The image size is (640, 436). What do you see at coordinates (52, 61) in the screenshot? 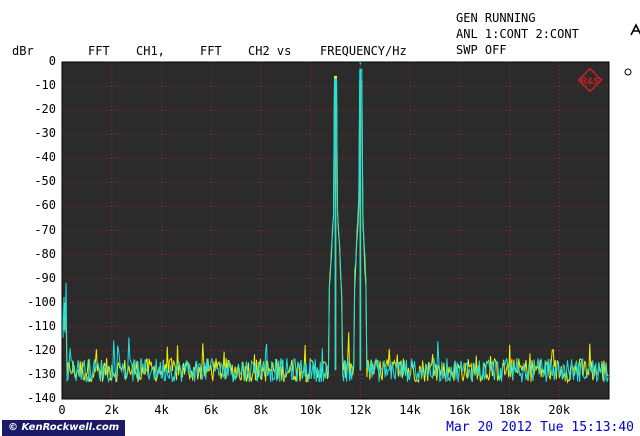
I see `y-tick-label: 0` at bounding box center [52, 61].